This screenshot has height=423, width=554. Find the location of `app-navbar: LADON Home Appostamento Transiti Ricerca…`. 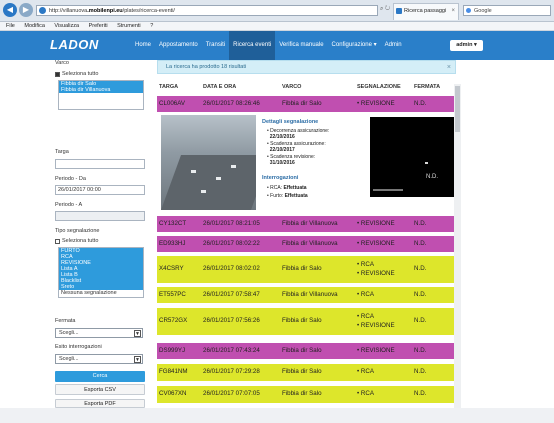

app-navbar: LADON Home Appostamento Transiti Ricerca… is located at coordinates (277, 45).